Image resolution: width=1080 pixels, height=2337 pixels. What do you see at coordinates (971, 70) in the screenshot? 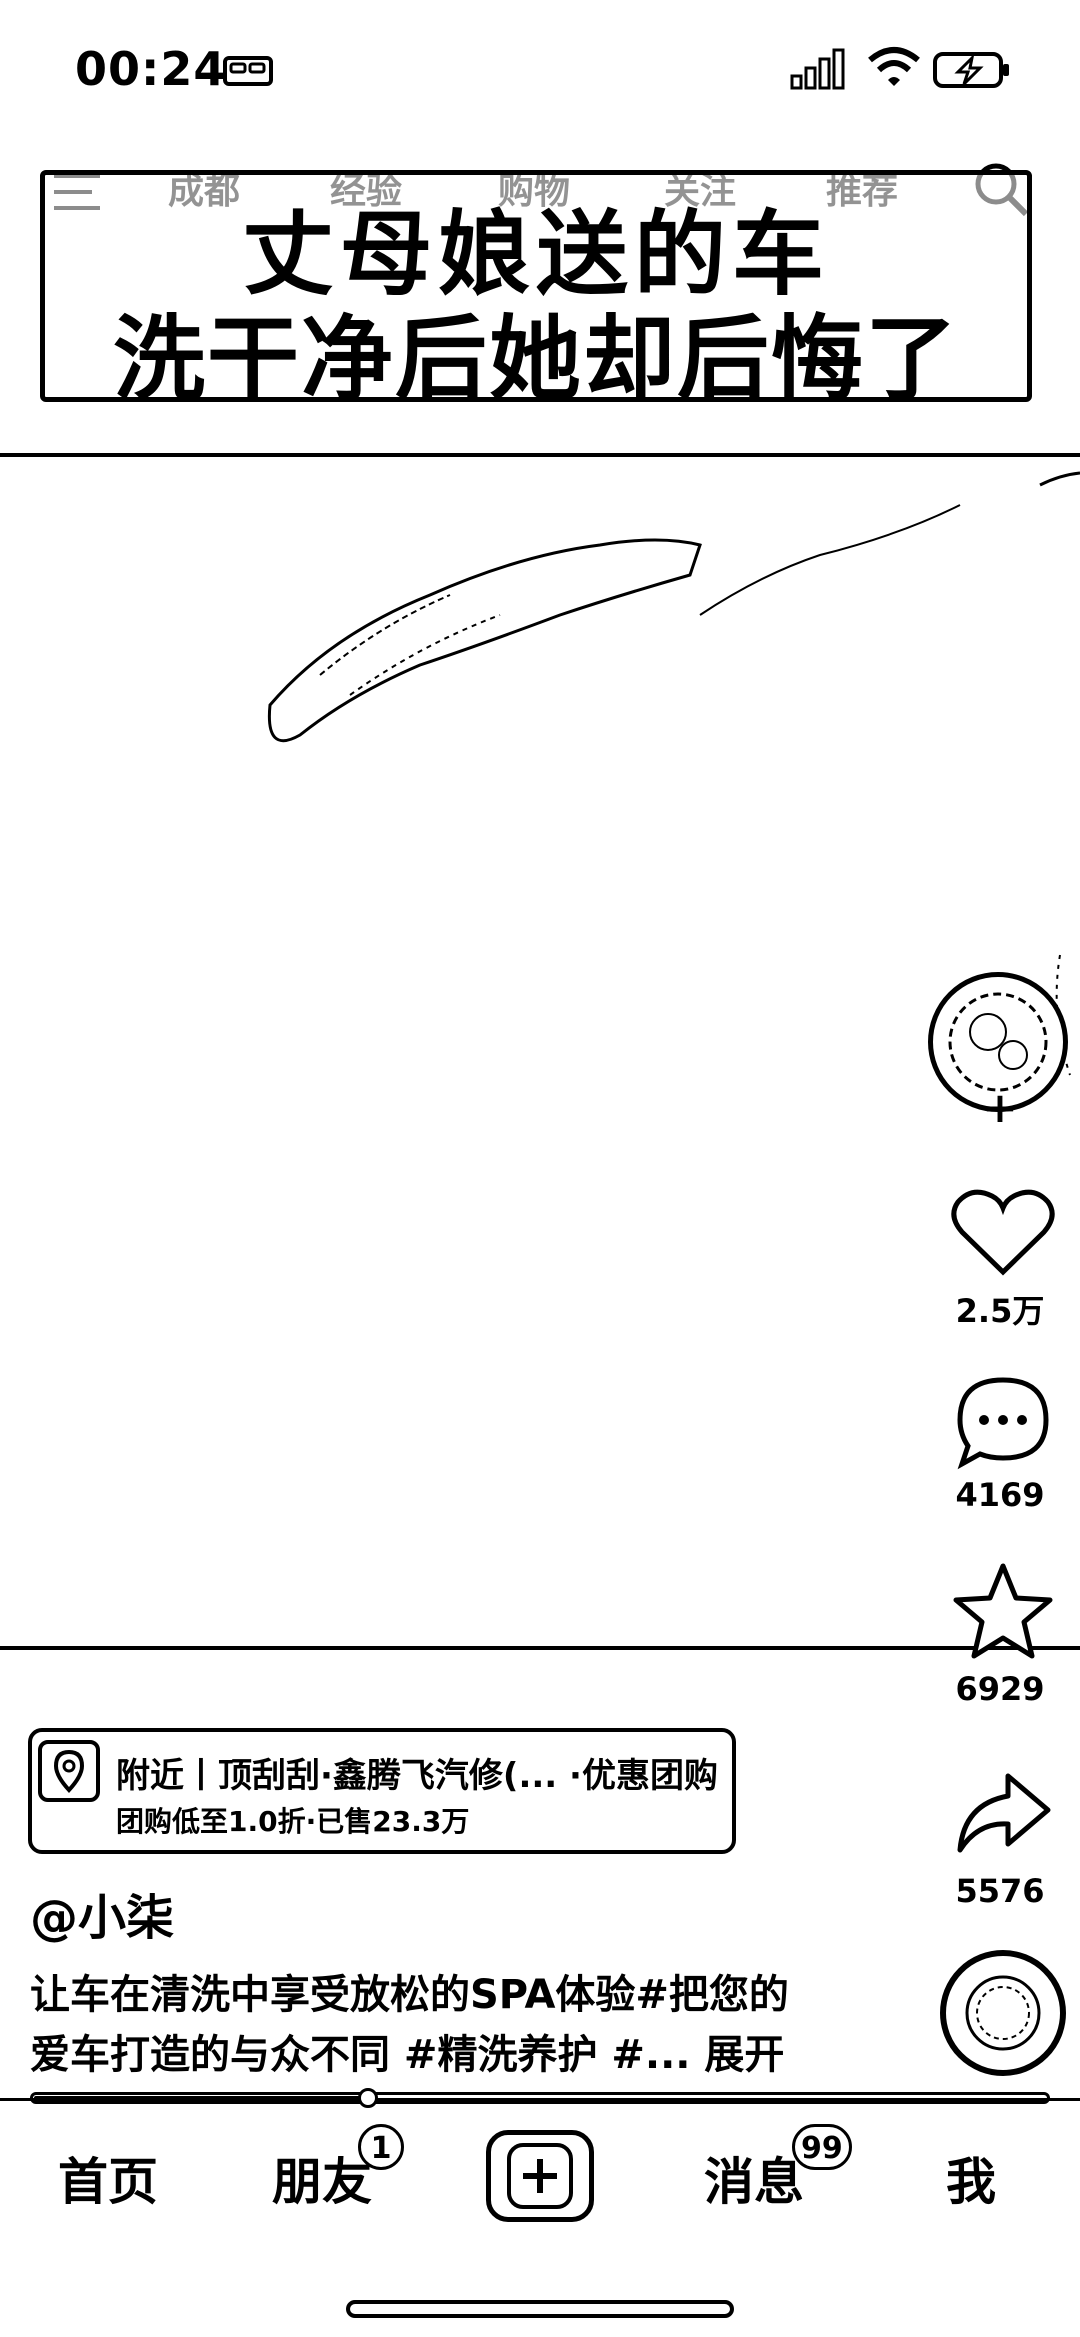
I see `battery-charging-icon` at bounding box center [971, 70].